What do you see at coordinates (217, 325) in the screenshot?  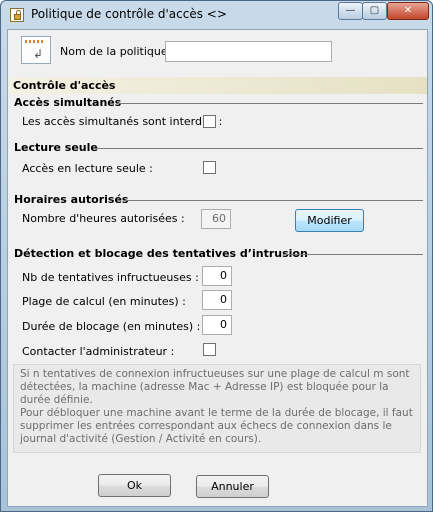 I see `block-duration-input: 0` at bounding box center [217, 325].